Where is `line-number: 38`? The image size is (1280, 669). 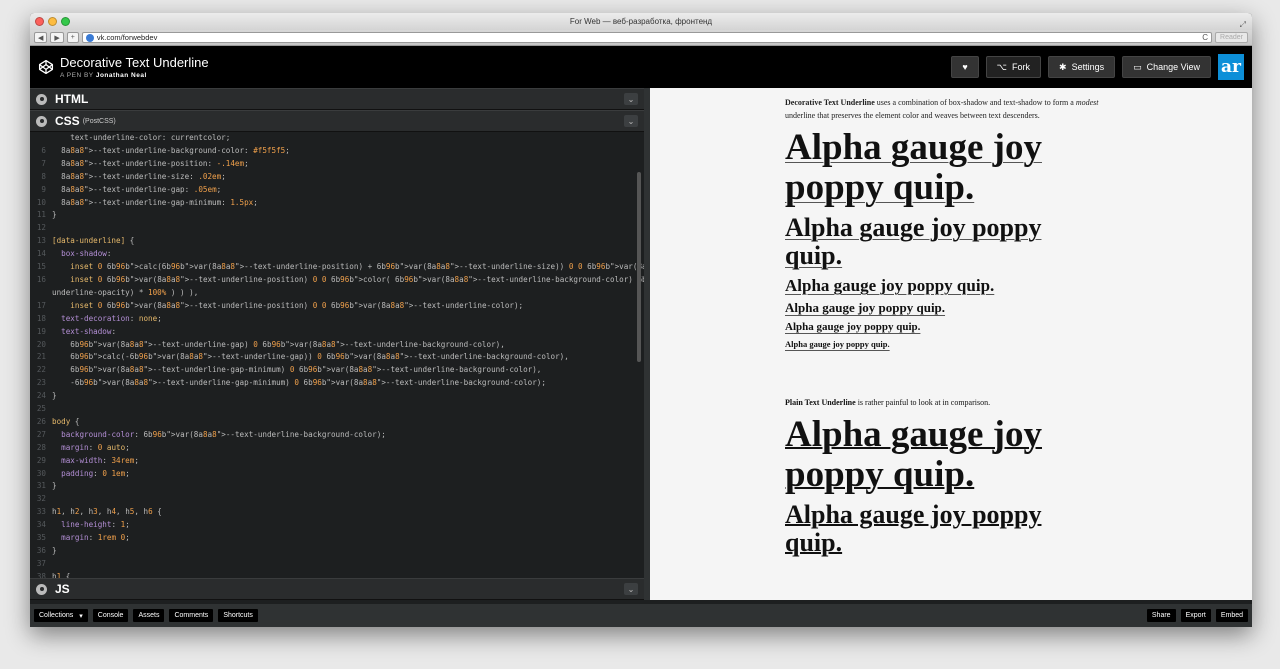
line-number: 38 is located at coordinates (41, 574).